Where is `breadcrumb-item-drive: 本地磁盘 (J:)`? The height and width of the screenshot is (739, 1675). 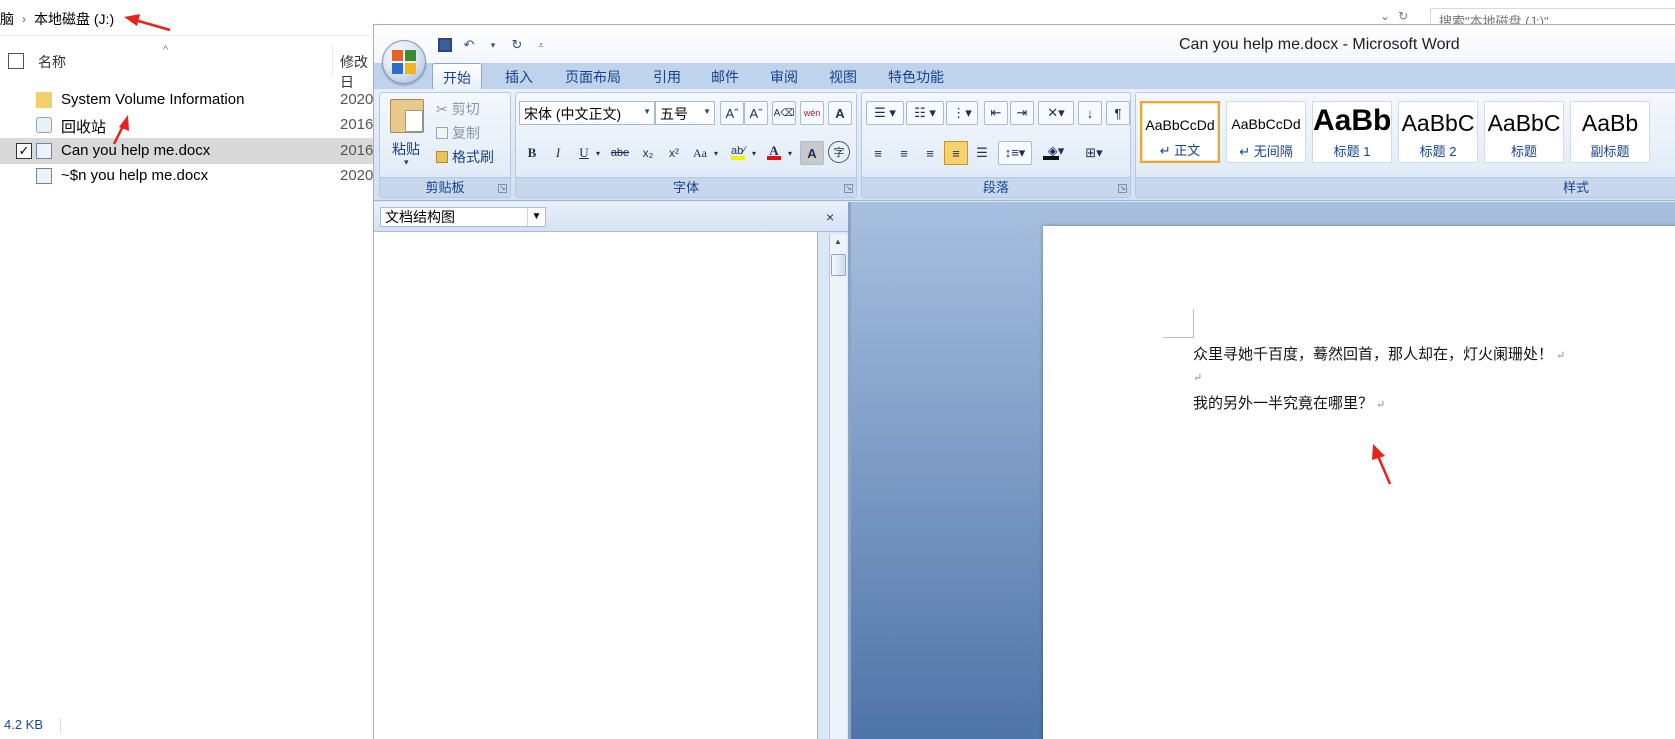
breadcrumb-item-drive: 本地磁盘 (J:) is located at coordinates (74, 19).